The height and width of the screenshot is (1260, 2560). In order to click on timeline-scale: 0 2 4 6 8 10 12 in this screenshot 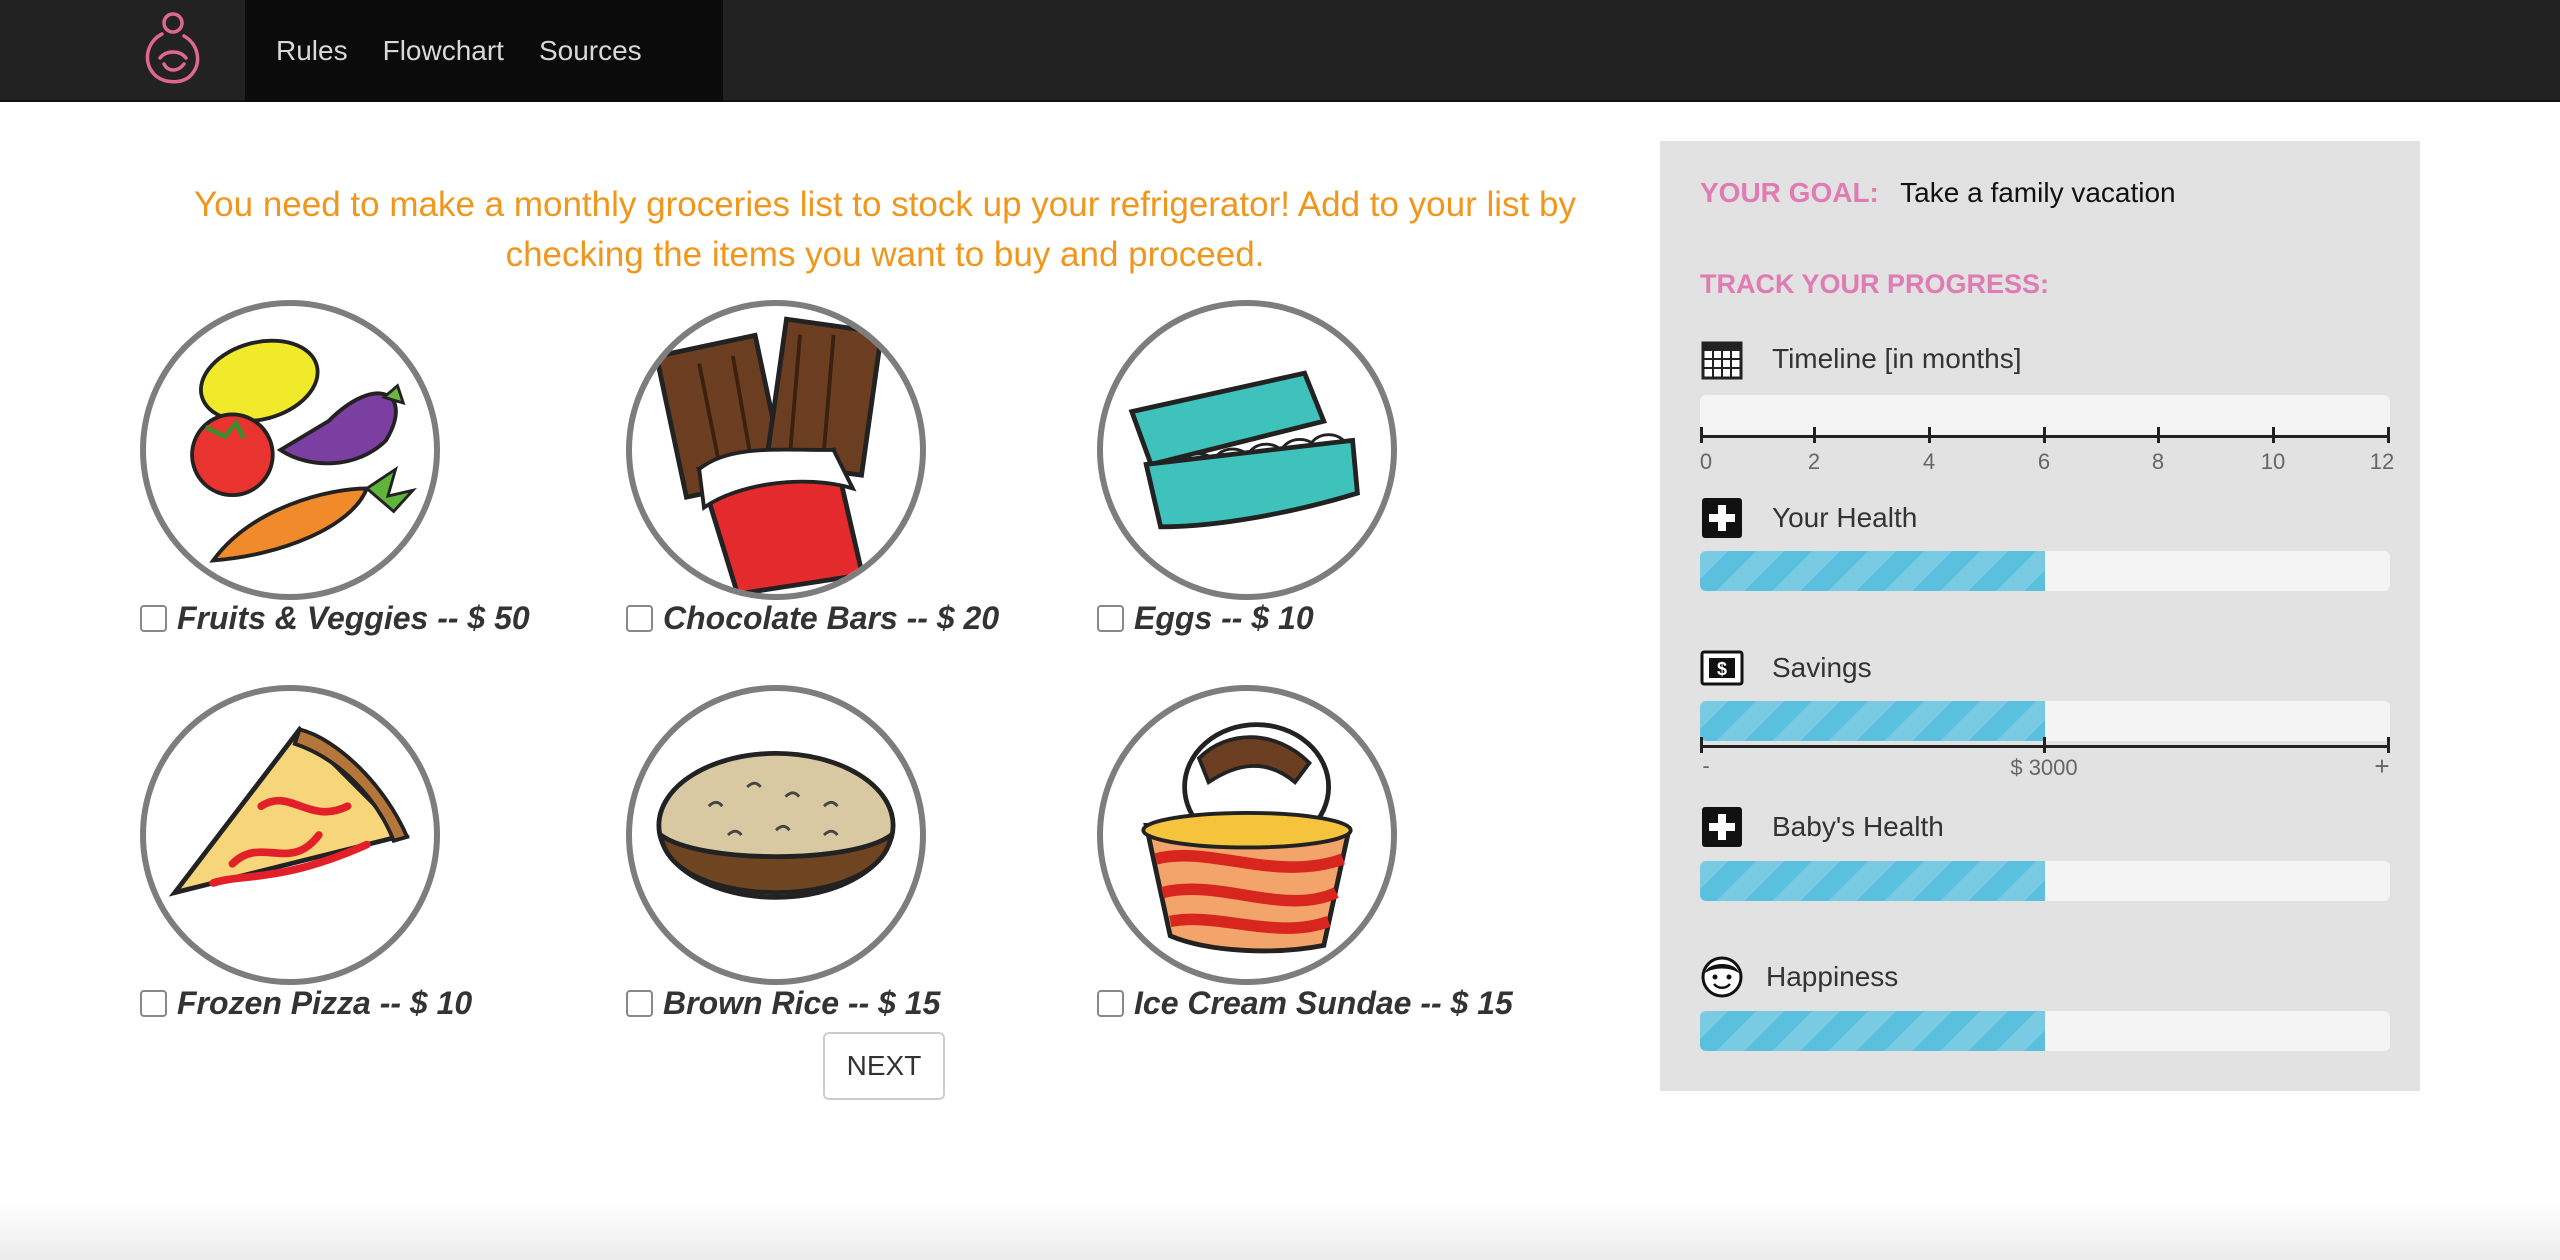, I will do `click(2049, 456)`.